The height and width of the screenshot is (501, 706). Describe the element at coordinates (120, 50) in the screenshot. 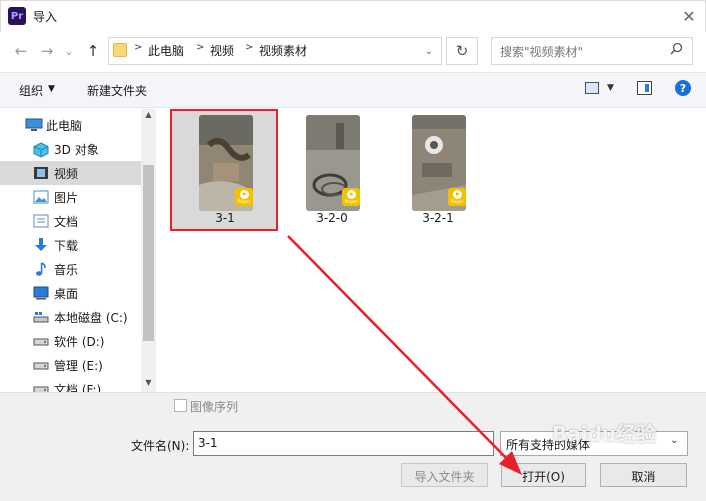

I see `folder-icon` at that location.